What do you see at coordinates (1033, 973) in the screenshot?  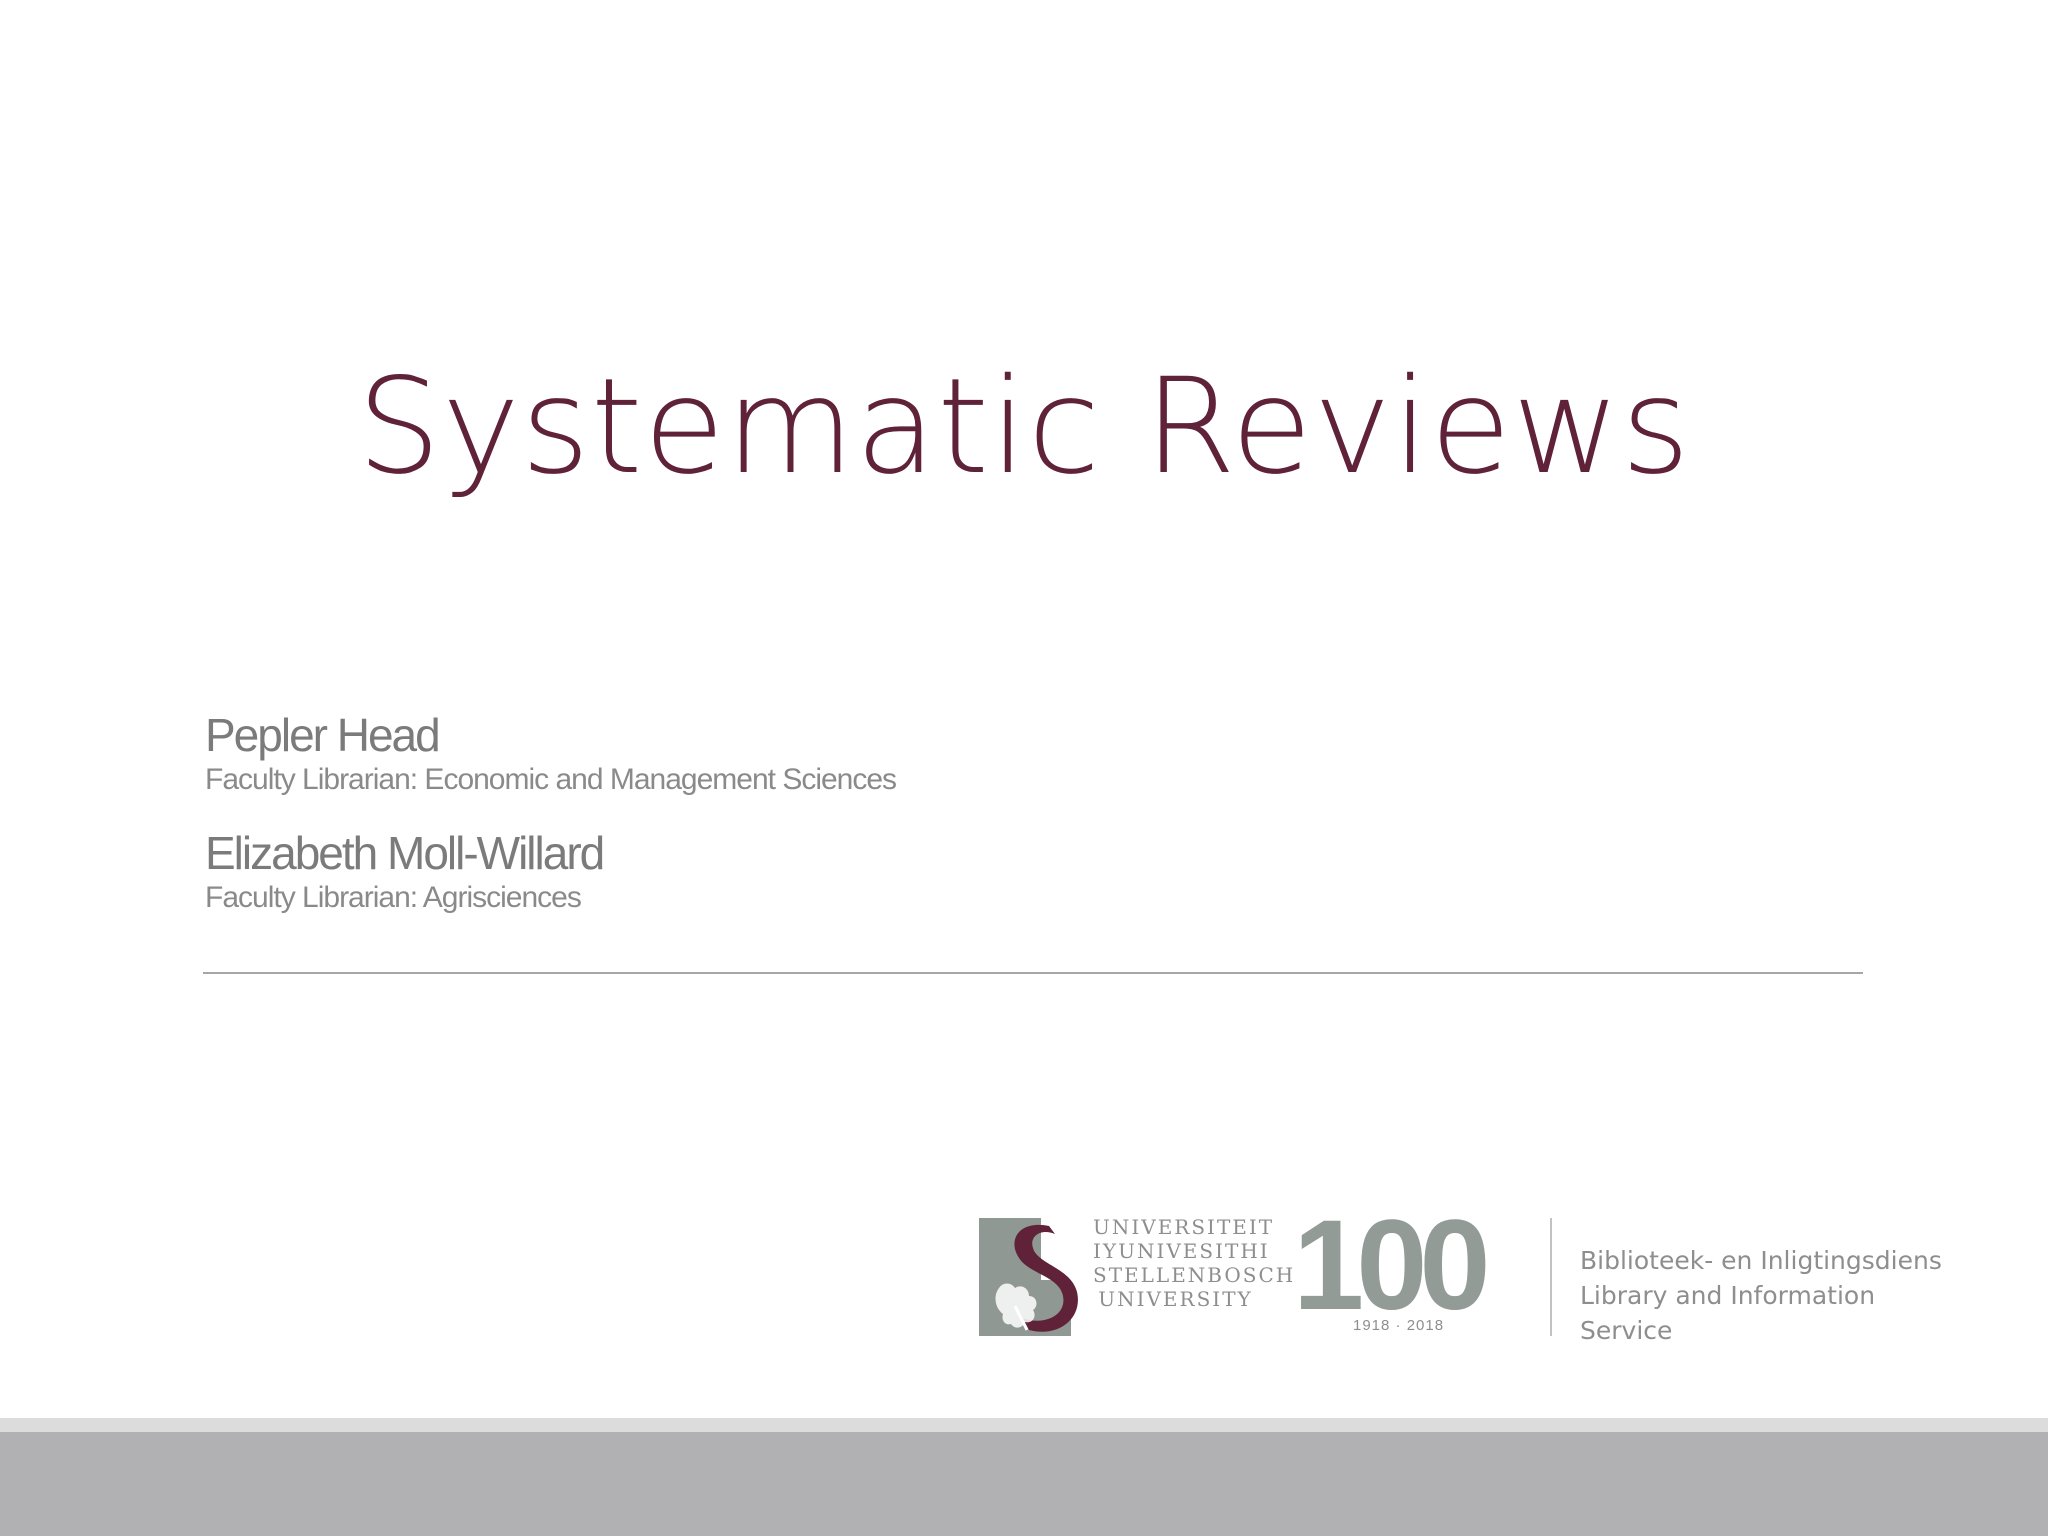 I see `horizontal-divider` at bounding box center [1033, 973].